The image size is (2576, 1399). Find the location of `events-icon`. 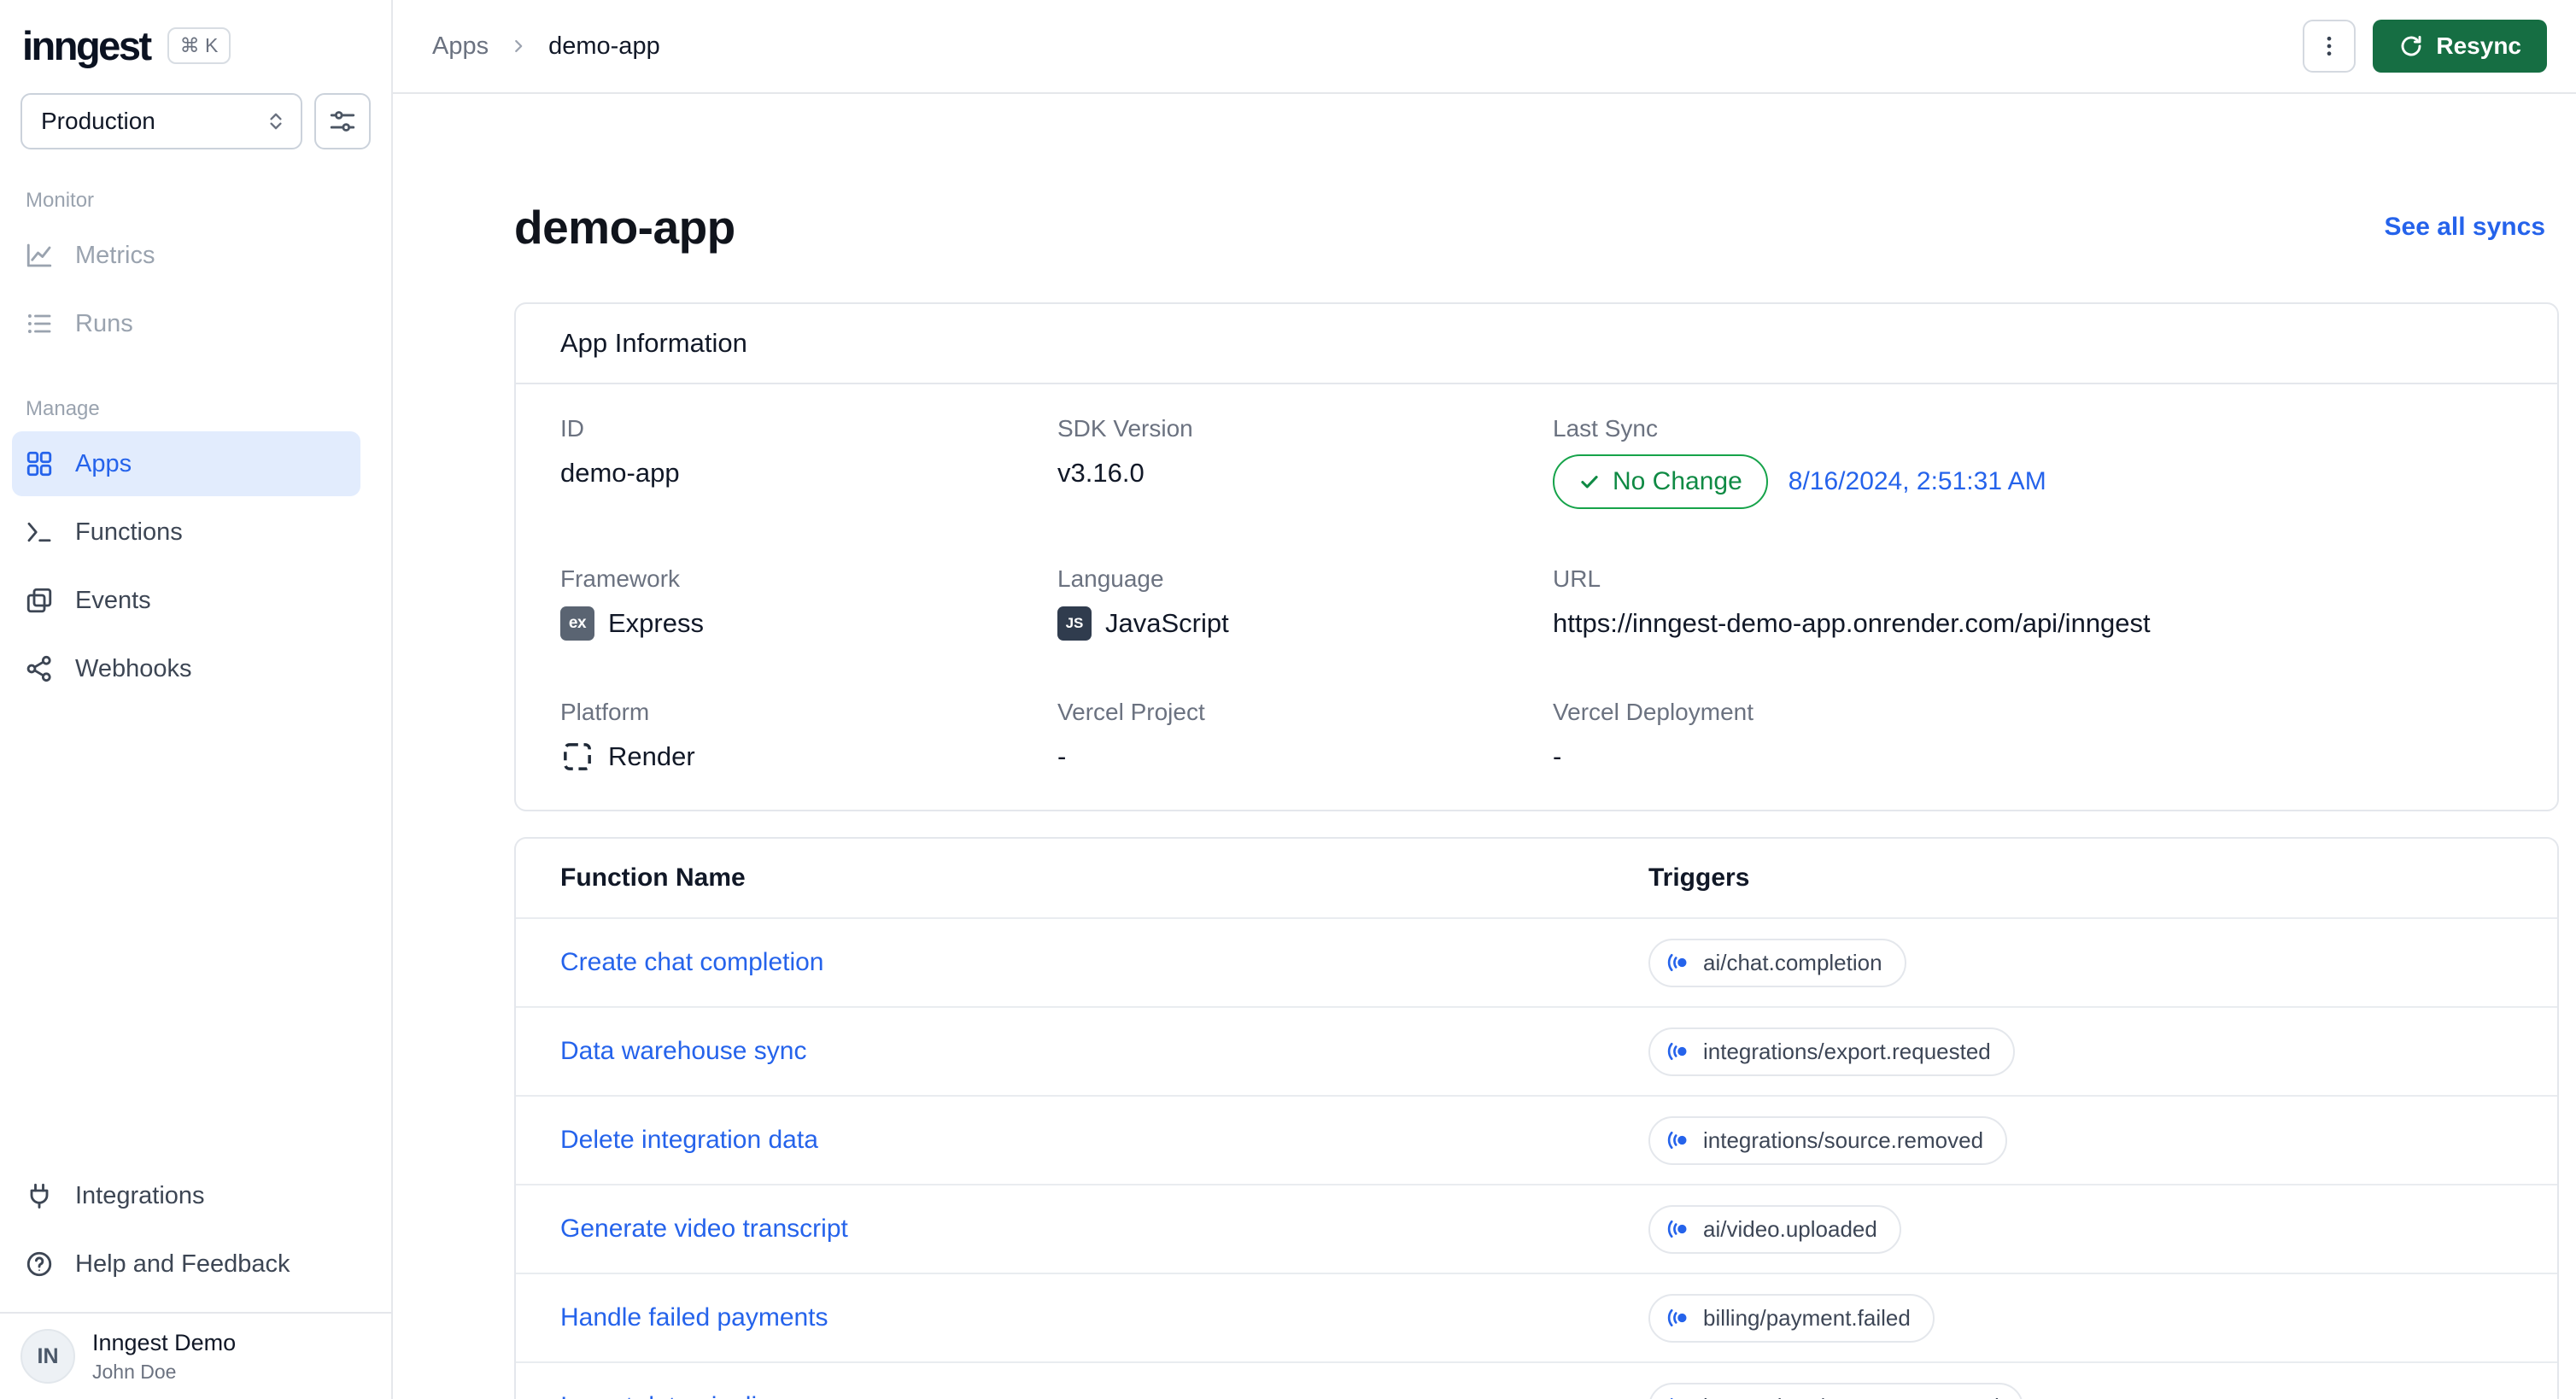

events-icon is located at coordinates (39, 600).